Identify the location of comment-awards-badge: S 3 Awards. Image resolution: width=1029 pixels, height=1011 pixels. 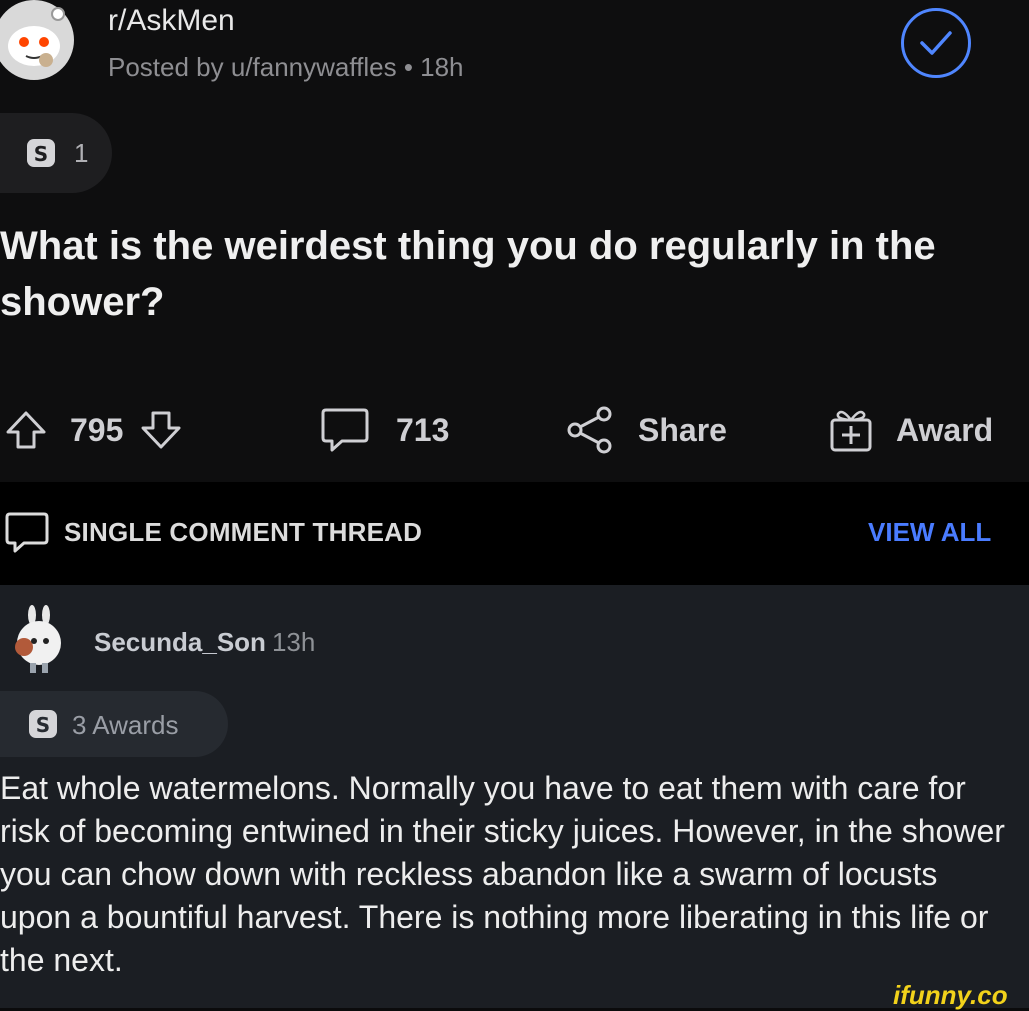
(114, 724).